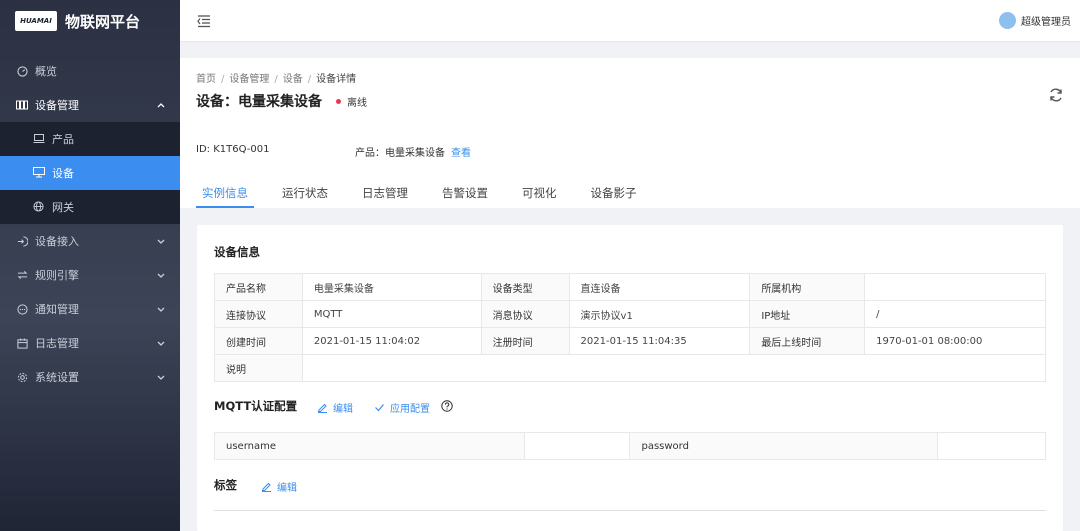 The image size is (1080, 531). I want to click on sidebar-item-device: 设备, so click(90, 173).